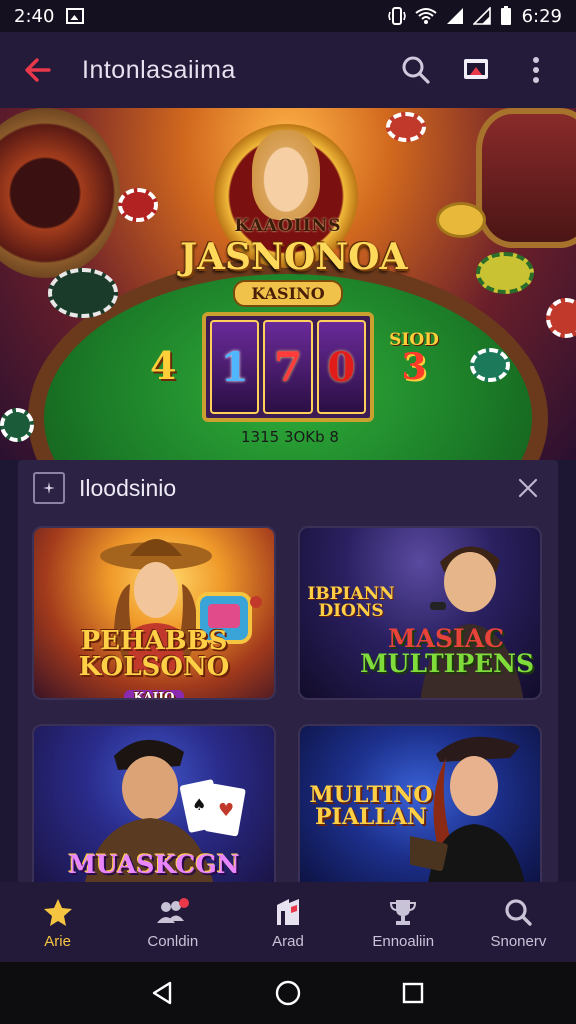  I want to click on cast-icon, so click(476, 69).